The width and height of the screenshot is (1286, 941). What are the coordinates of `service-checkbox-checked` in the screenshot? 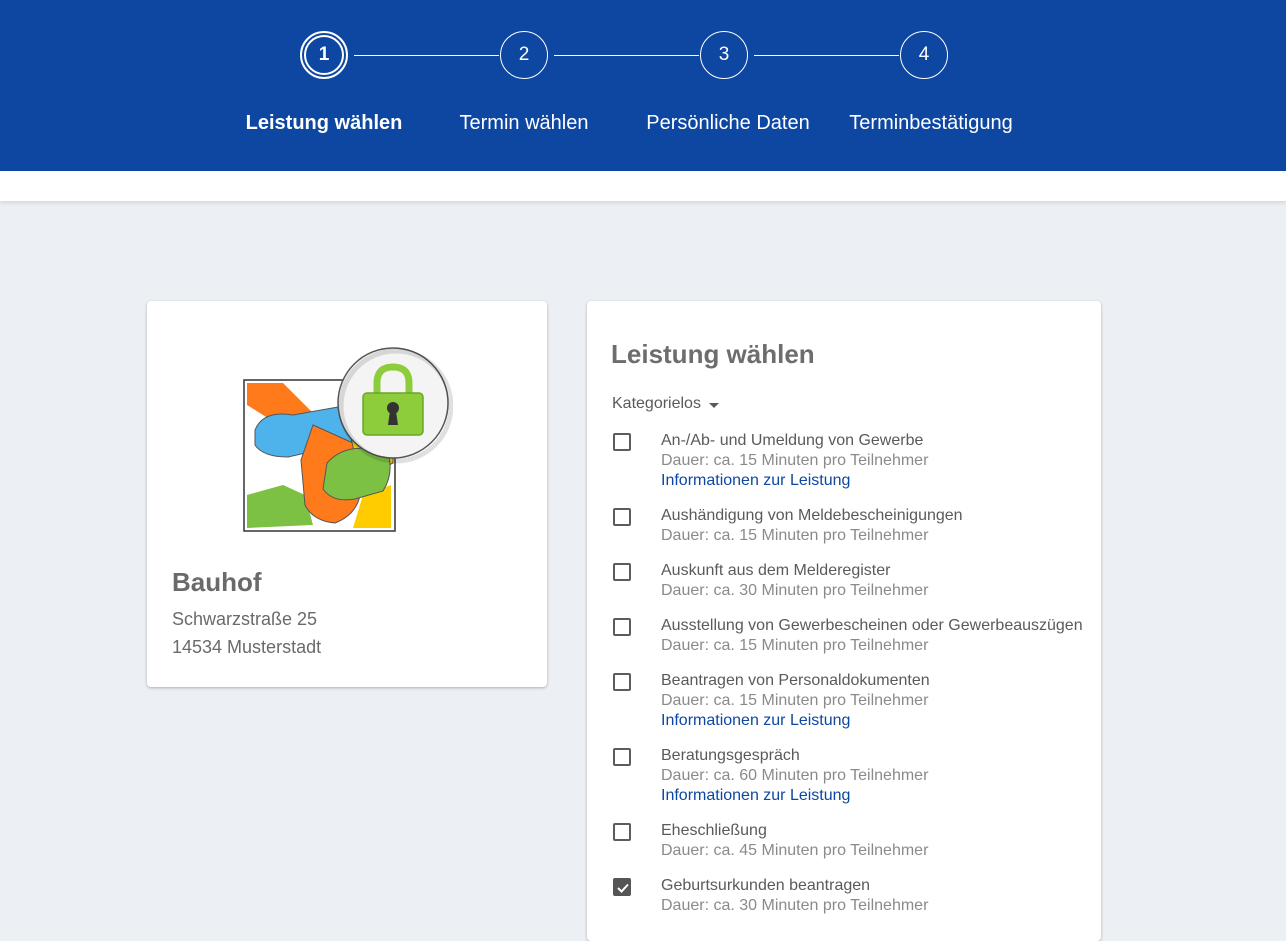 It's located at (622, 887).